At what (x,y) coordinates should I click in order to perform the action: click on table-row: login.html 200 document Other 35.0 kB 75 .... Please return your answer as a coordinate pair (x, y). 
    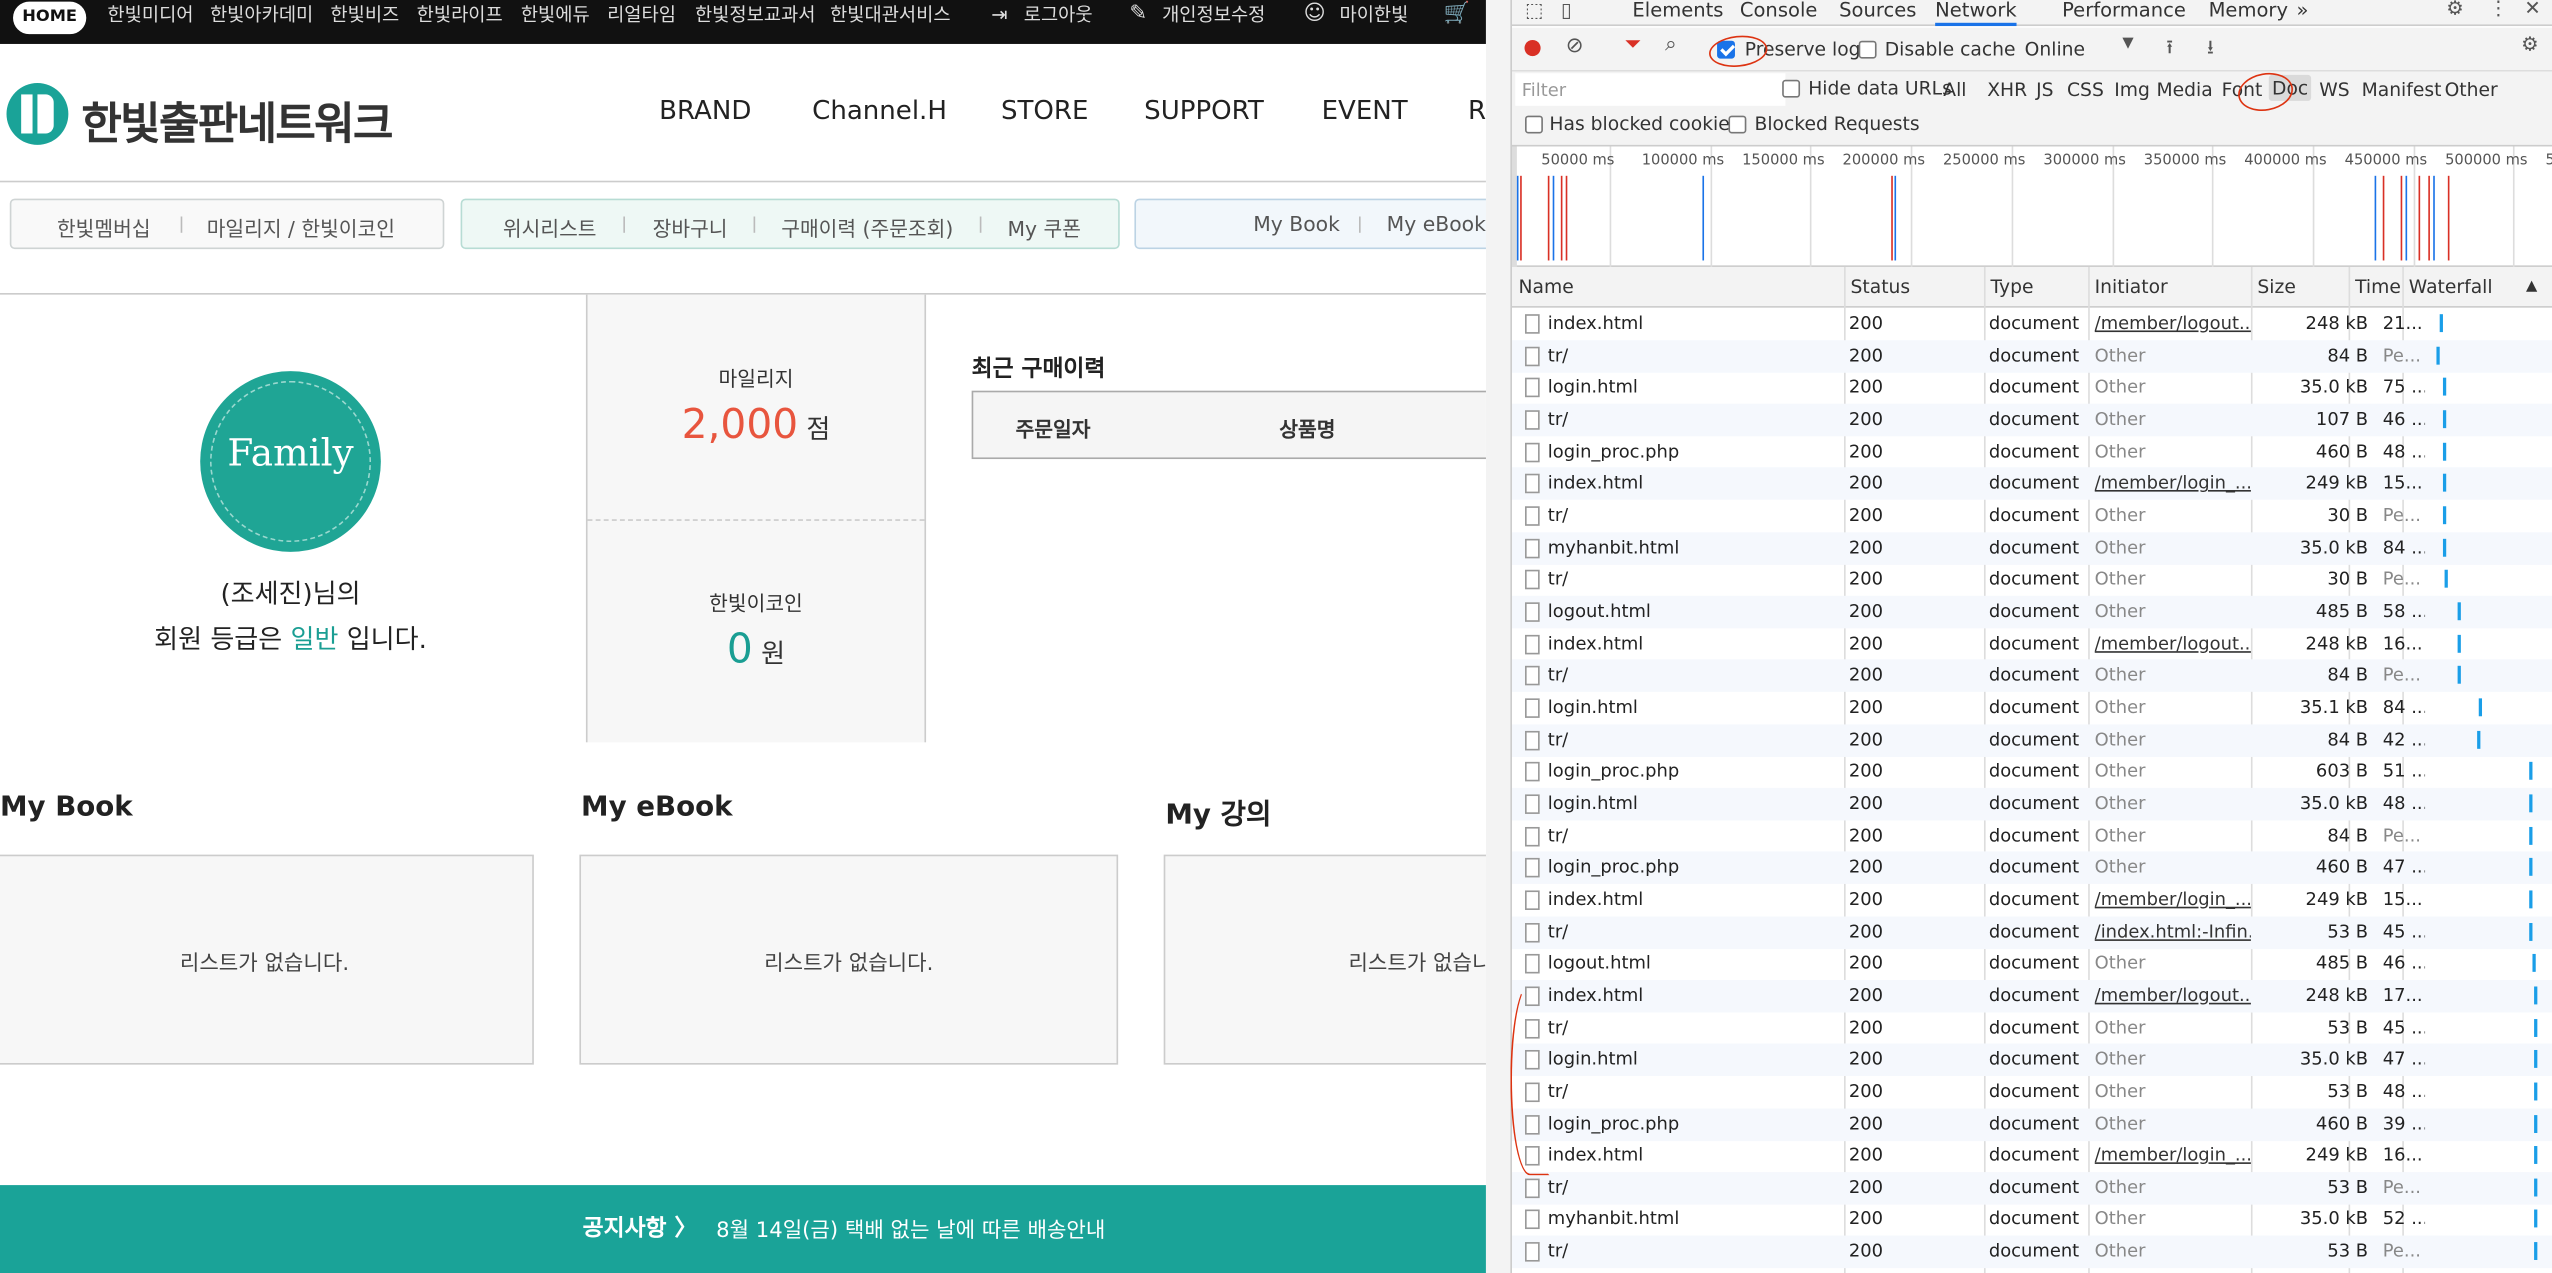
    Looking at the image, I should click on (2032, 388).